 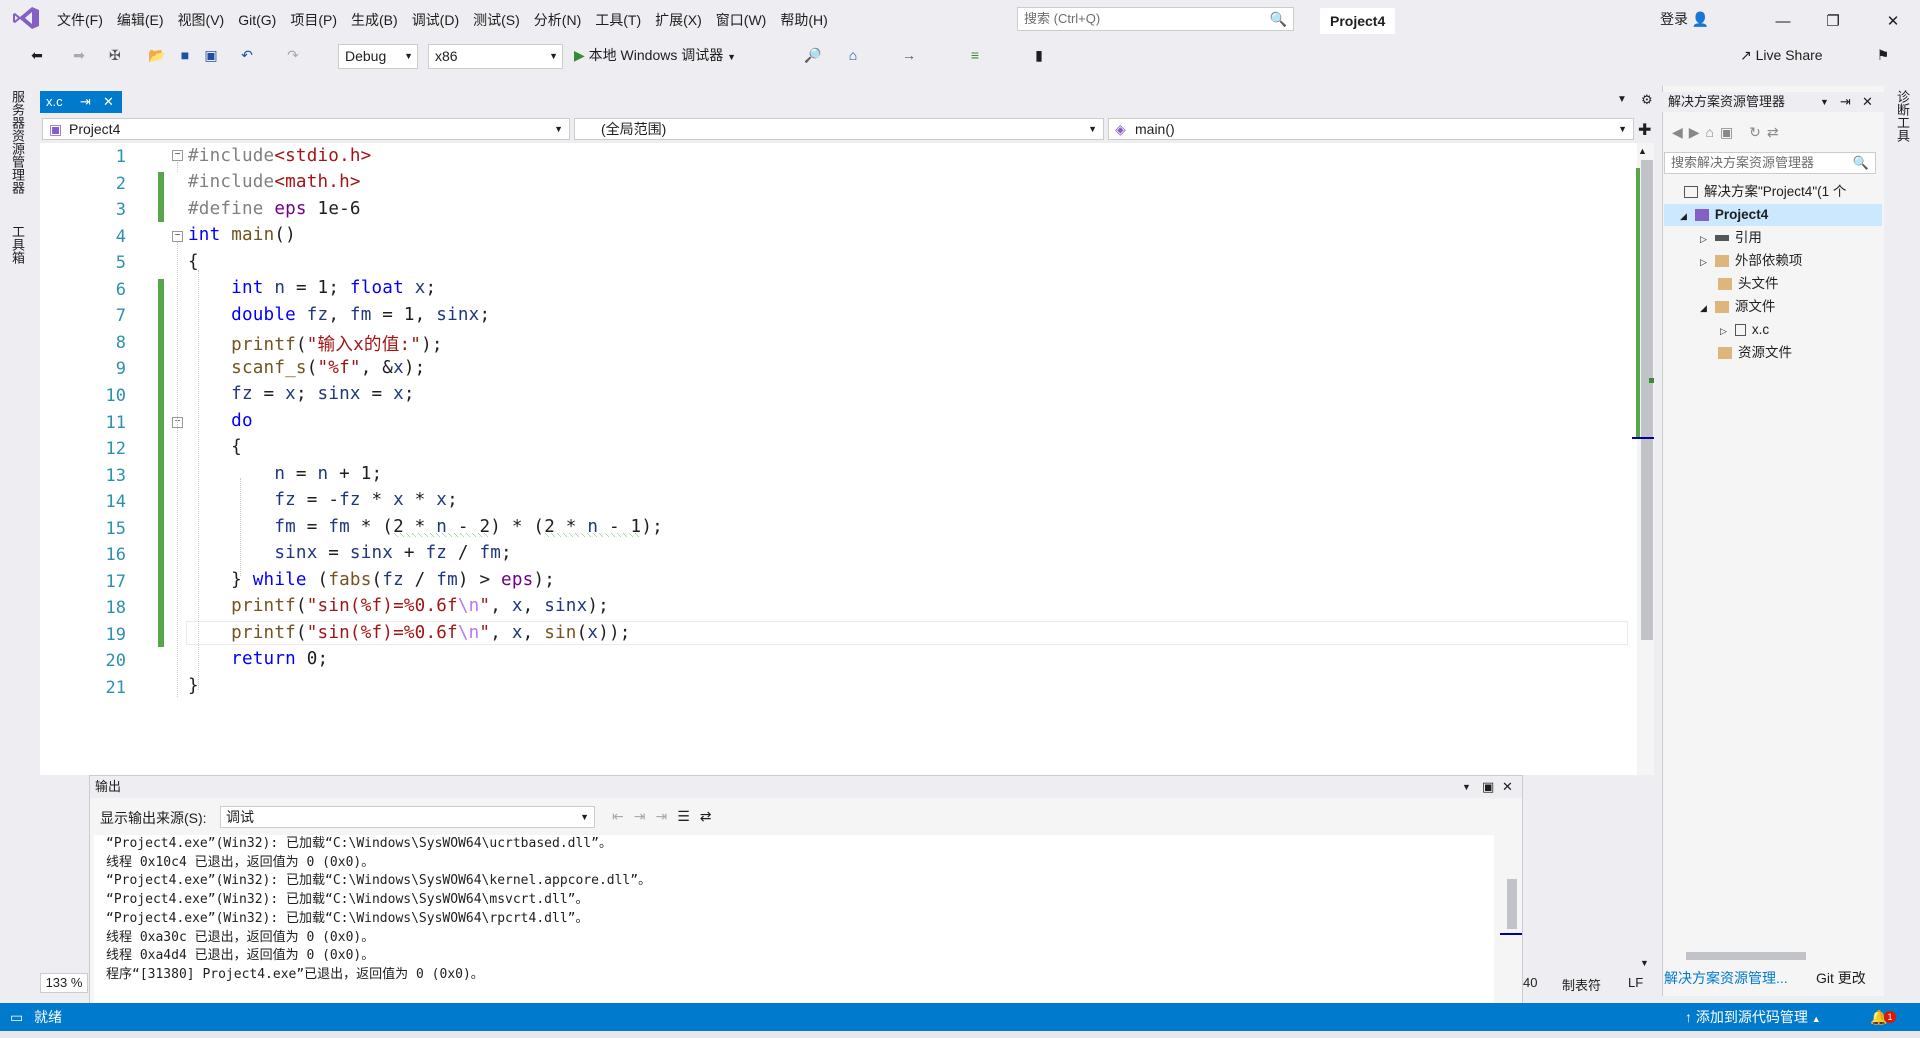 What do you see at coordinates (80, 17) in the screenshot?
I see `menu-item-0: 文件(F)` at bounding box center [80, 17].